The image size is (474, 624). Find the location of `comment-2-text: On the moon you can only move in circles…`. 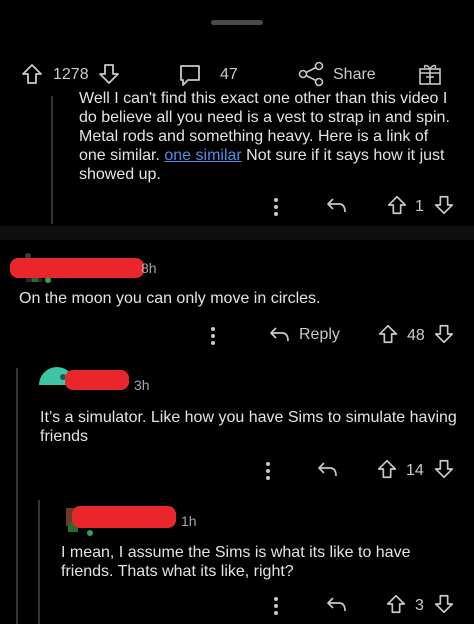

comment-2-text: On the moon you can only move in circles… is located at coordinates (170, 298).